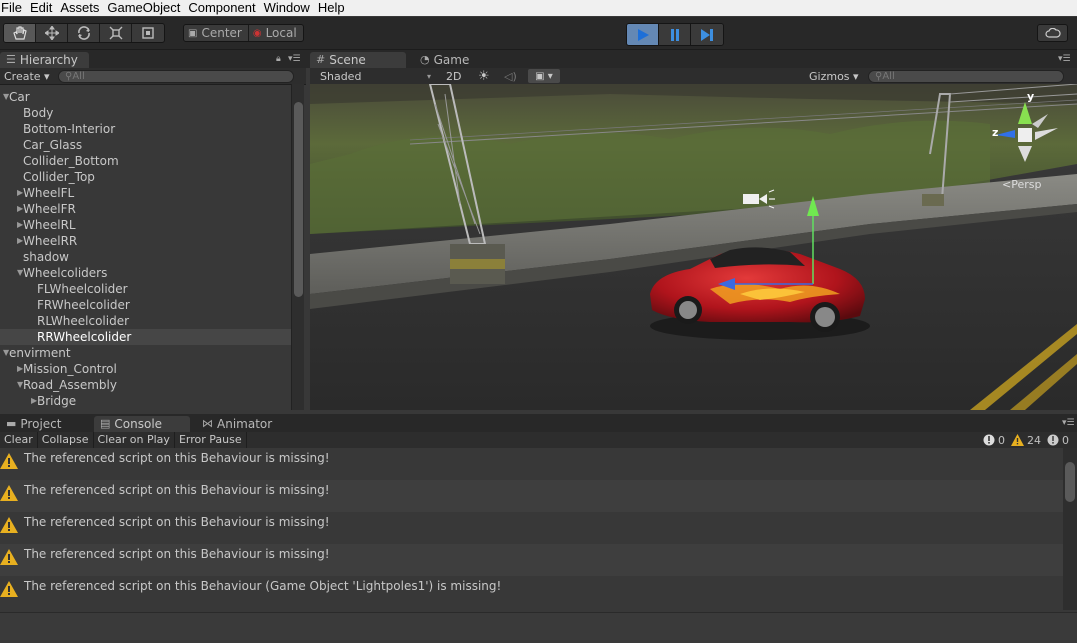 This screenshot has height=643, width=1077. What do you see at coordinates (44, 424) in the screenshot?
I see `tab-project: ▬ Project` at bounding box center [44, 424].